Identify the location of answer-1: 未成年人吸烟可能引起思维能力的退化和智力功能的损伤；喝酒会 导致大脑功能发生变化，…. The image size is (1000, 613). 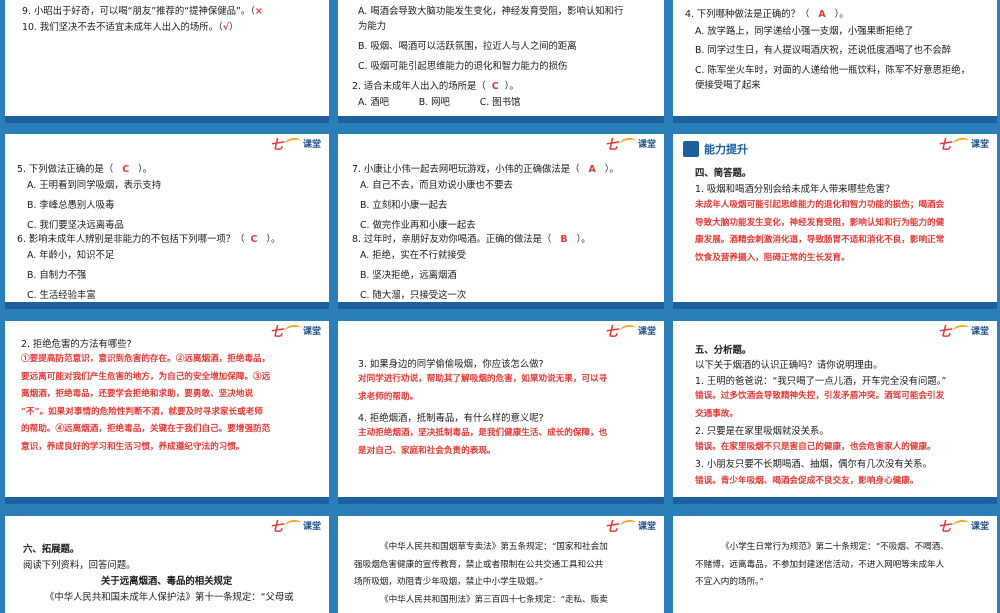
(820, 231).